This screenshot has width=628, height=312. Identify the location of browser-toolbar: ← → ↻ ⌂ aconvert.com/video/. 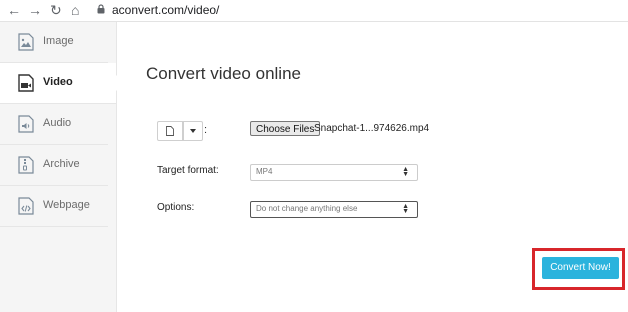
(314, 11).